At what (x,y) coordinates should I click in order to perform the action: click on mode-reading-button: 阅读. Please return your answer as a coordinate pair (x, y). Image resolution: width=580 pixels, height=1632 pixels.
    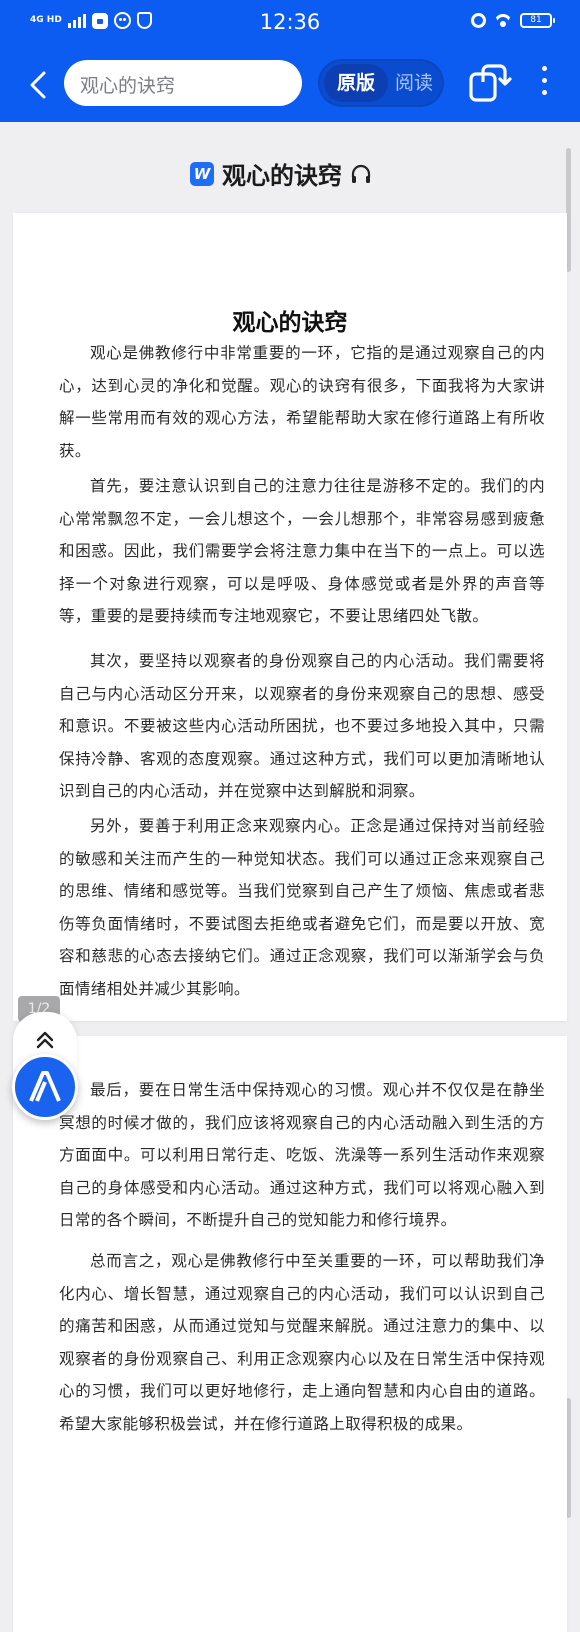
    Looking at the image, I should click on (414, 83).